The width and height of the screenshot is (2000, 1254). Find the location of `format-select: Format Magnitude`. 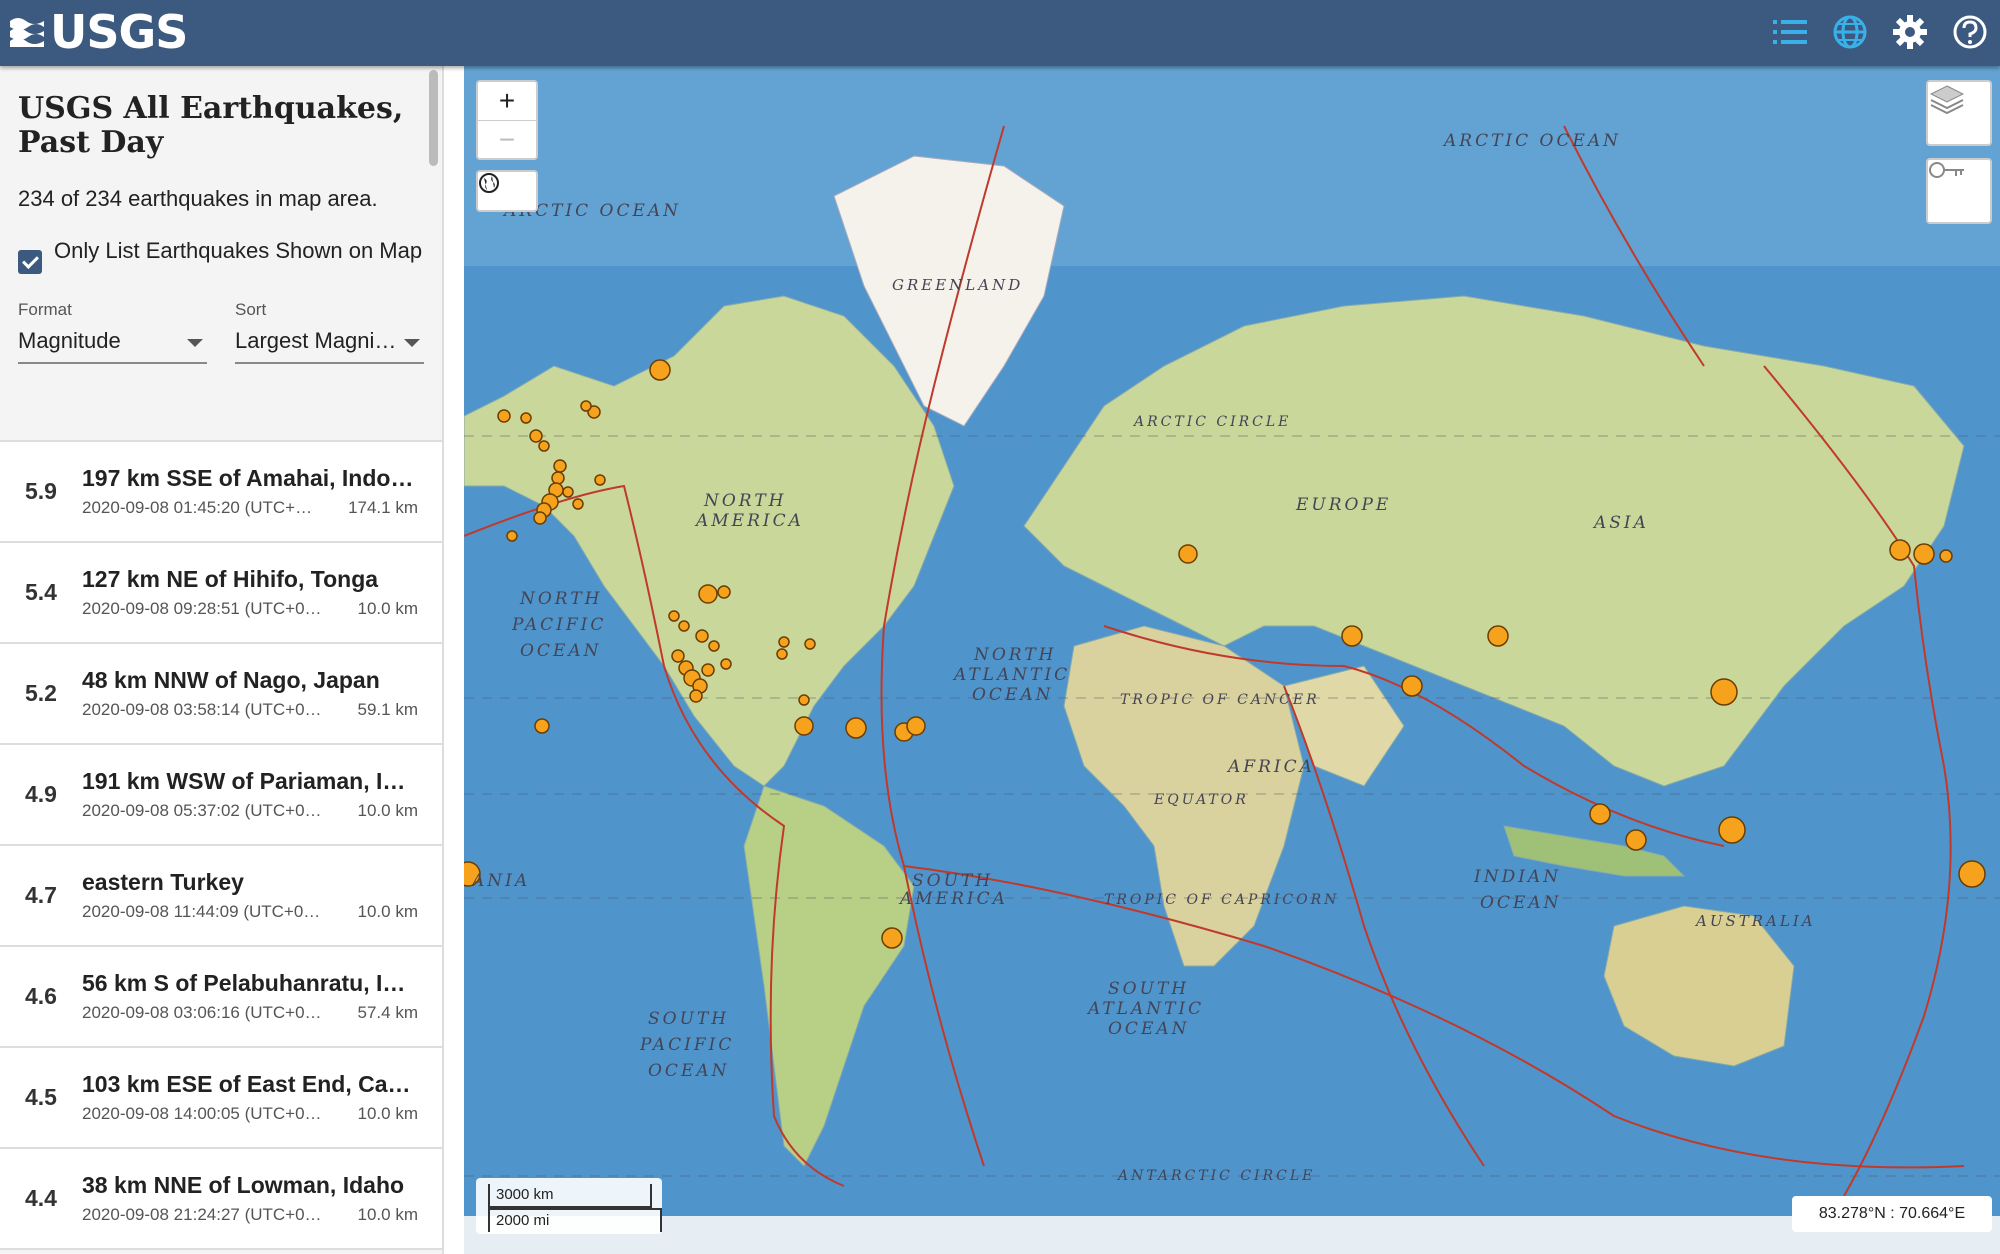

format-select: Format Magnitude is located at coordinates (112, 332).